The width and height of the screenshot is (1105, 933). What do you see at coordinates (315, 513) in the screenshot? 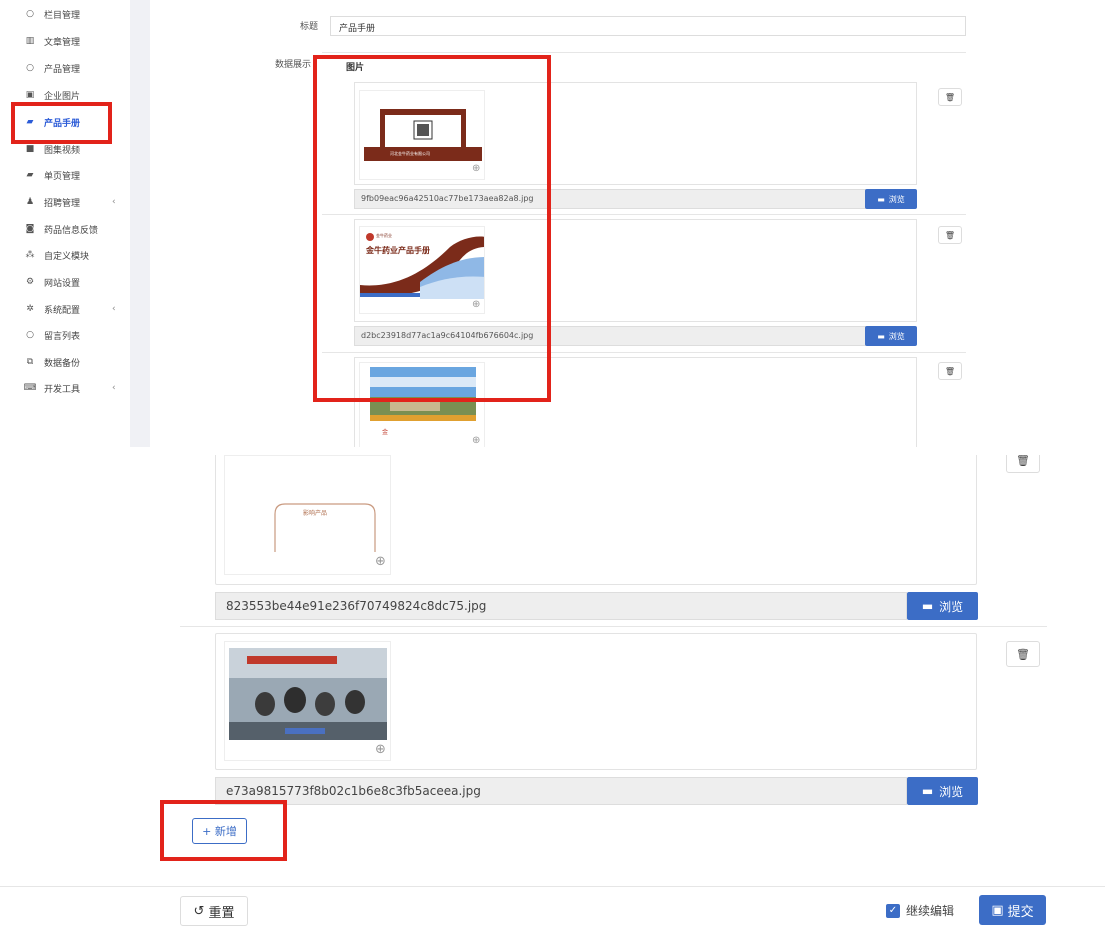
I see `thumbnail-caption: 影响产品` at bounding box center [315, 513].